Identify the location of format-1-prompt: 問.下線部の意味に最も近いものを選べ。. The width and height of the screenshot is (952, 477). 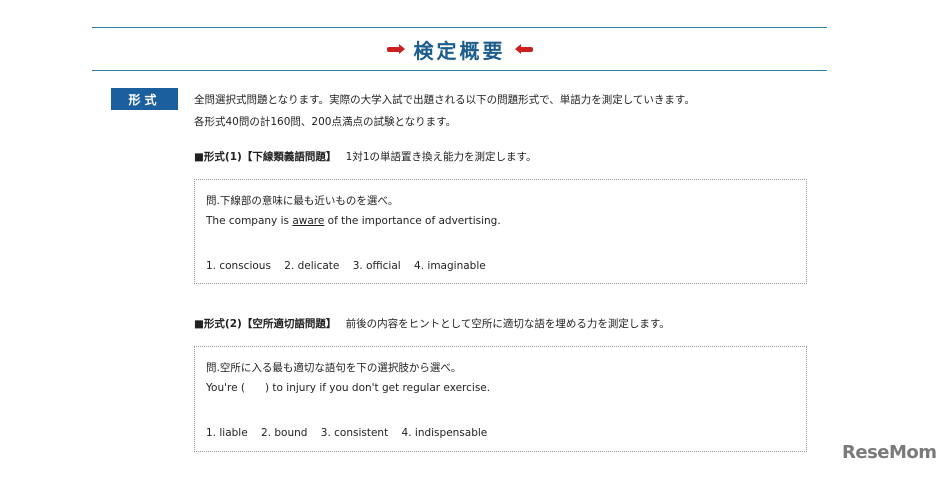
(302, 201).